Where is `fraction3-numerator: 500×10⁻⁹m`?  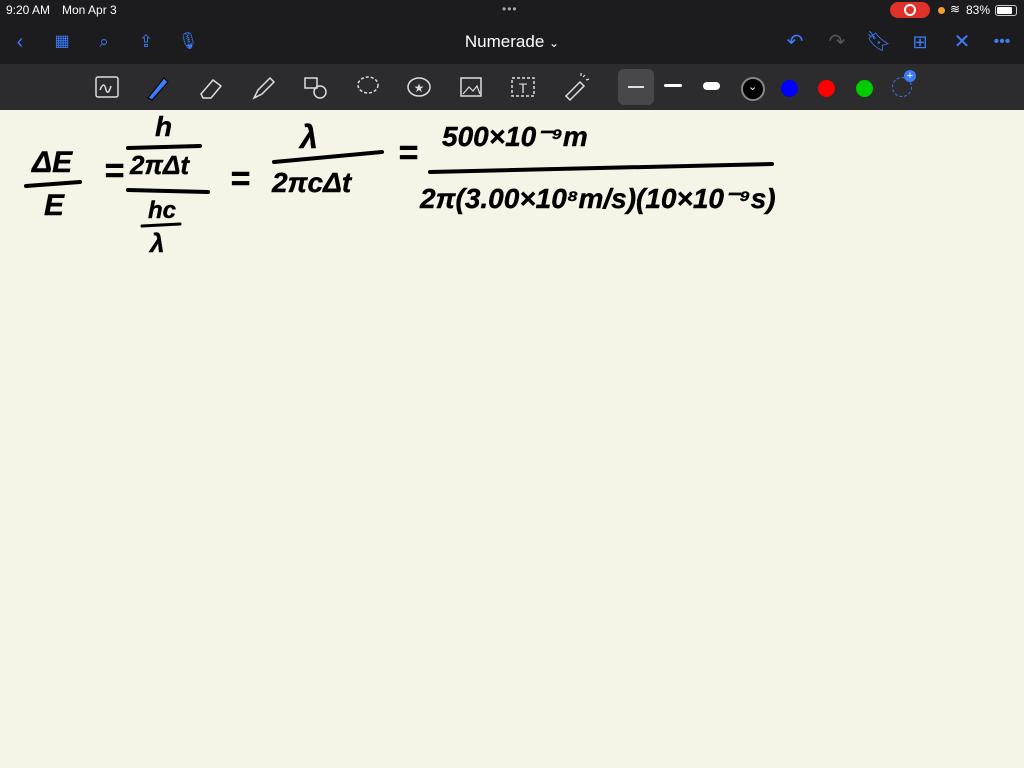 fraction3-numerator: 500×10⁻⁹m is located at coordinates (515, 136).